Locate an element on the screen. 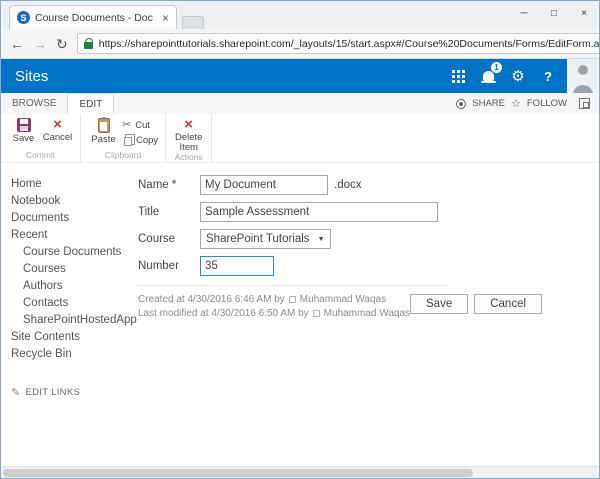  ribbon-group-clipboard: Paste ✂ Cut Copy Clipboard is located at coordinates (124, 138).